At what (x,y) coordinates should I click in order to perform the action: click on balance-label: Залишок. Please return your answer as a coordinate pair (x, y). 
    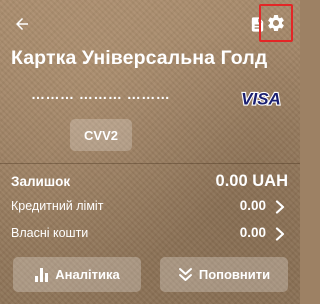
    Looking at the image, I should click on (41, 181).